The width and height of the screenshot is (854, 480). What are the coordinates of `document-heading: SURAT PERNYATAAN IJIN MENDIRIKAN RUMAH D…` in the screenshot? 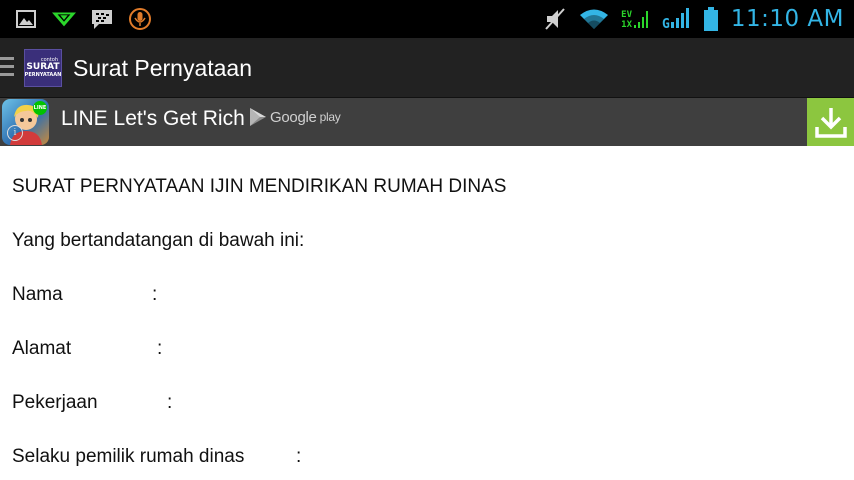 It's located at (259, 186).